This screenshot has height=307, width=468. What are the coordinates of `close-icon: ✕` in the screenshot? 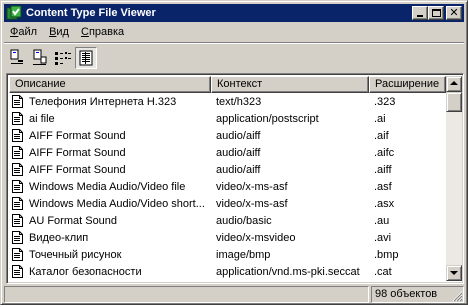 It's located at (454, 12).